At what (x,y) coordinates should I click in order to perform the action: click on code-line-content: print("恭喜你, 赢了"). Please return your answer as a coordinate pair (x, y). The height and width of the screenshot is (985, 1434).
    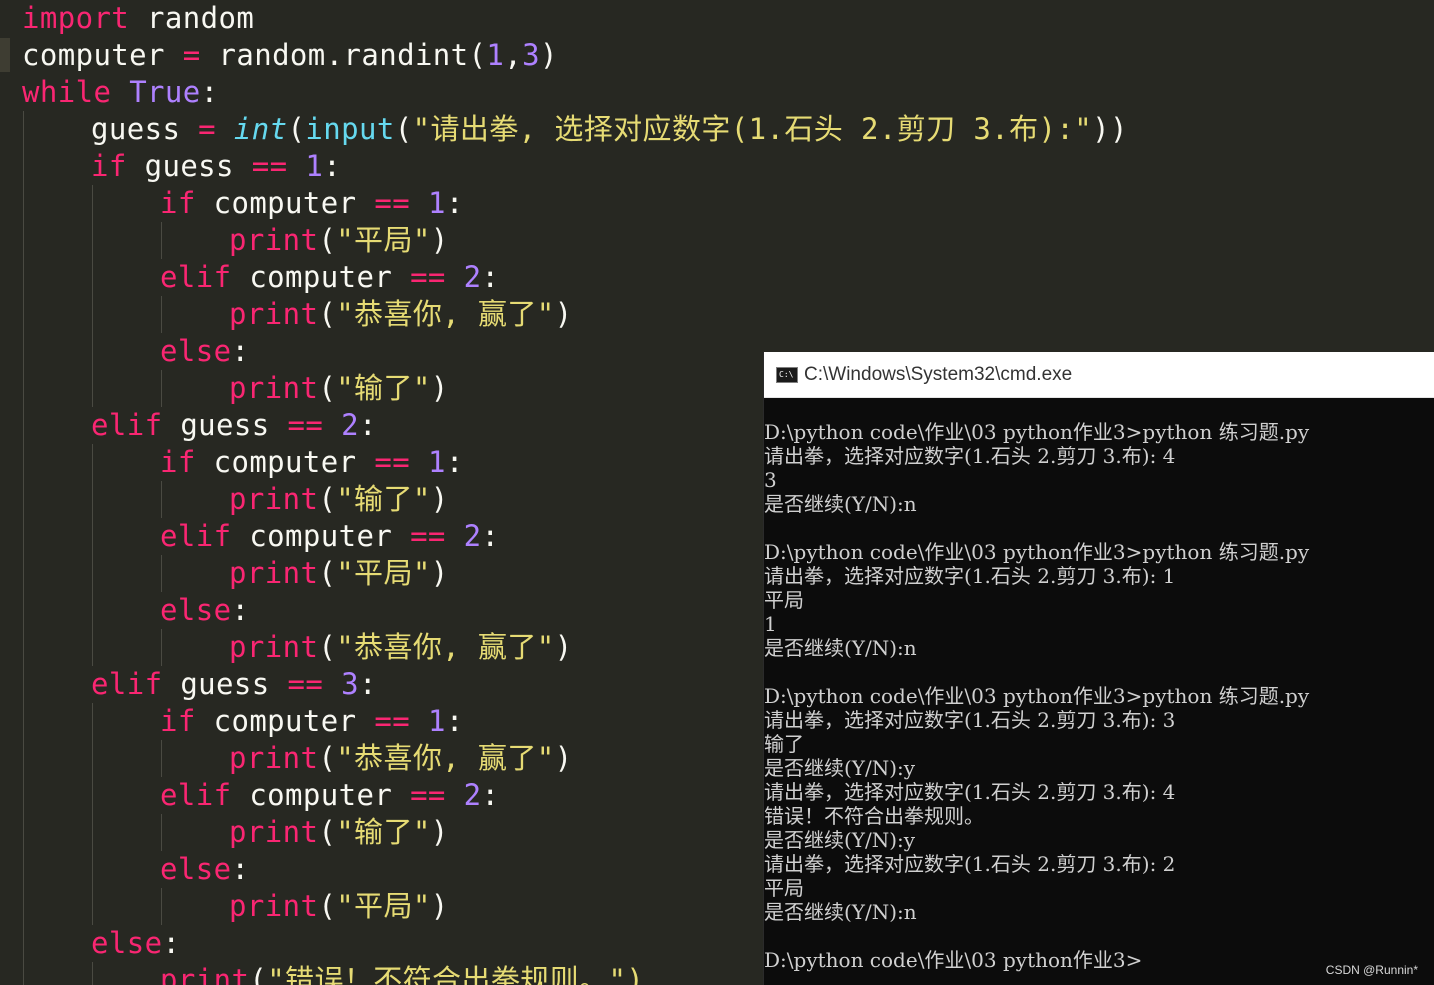
    Looking at the image, I should click on (401, 314).